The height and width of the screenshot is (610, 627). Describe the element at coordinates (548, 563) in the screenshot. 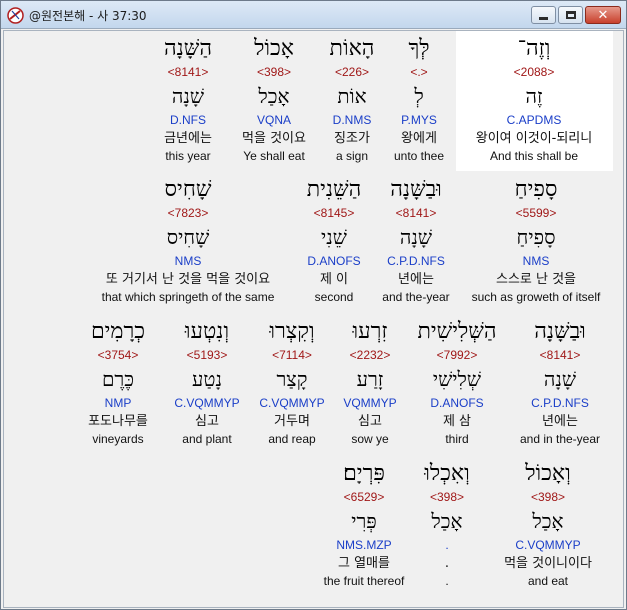

I see `korean-gloss: 먹을 것이니이다` at that location.